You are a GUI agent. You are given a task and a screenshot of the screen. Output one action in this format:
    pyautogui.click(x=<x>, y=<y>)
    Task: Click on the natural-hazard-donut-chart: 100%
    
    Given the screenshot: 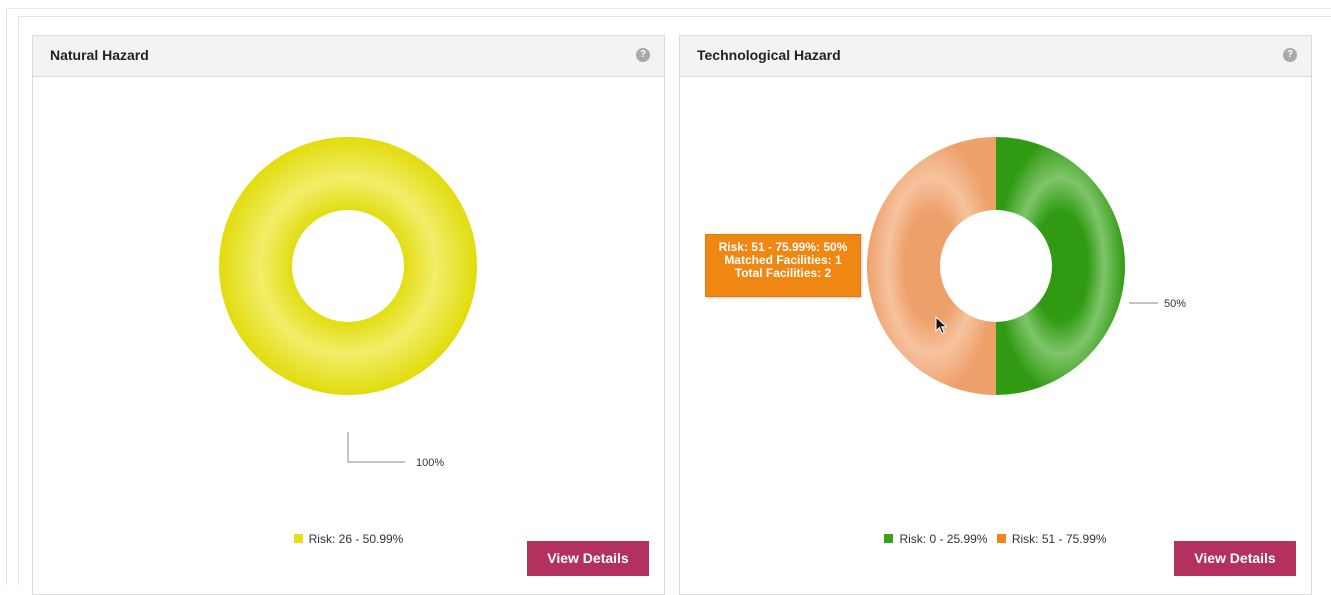 What is the action you would take?
    pyautogui.click(x=348, y=303)
    